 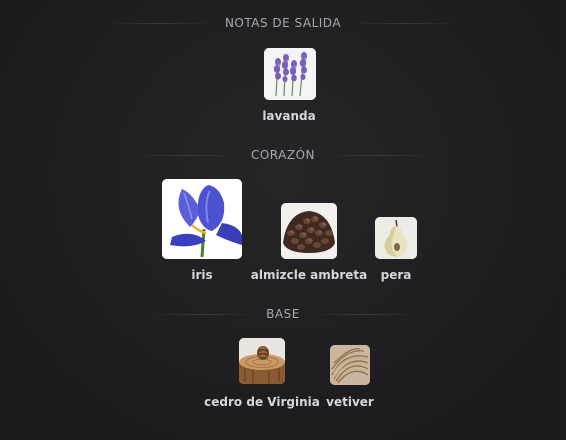 What do you see at coordinates (289, 116) in the screenshot?
I see `note-label-lavanda: lavanda` at bounding box center [289, 116].